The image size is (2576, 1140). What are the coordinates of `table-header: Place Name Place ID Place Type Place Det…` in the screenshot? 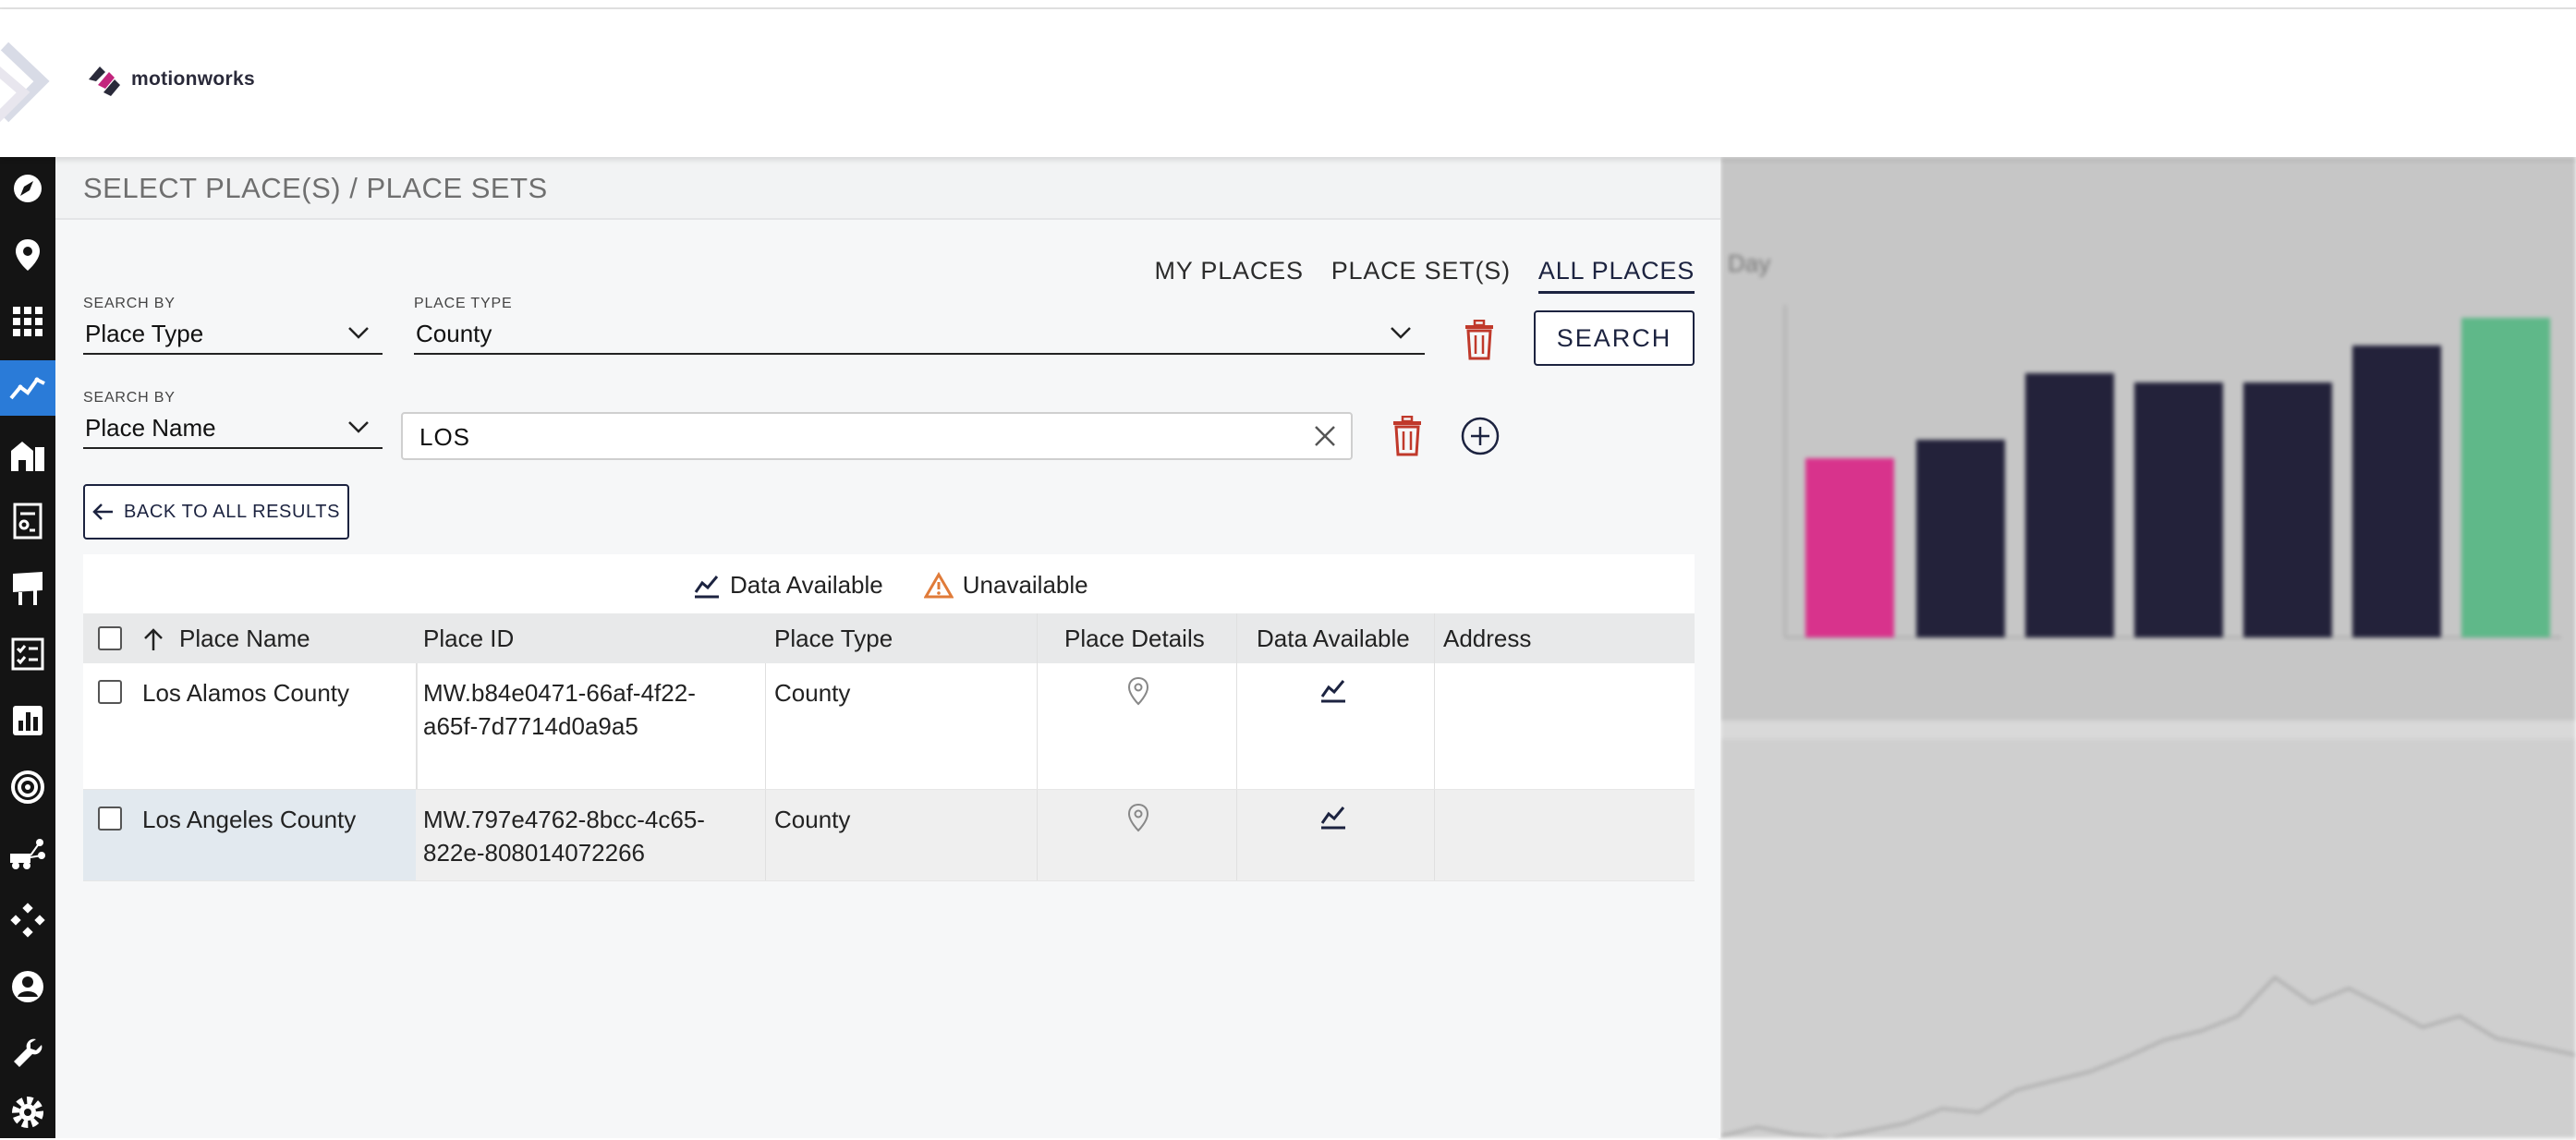 It's located at (889, 638).